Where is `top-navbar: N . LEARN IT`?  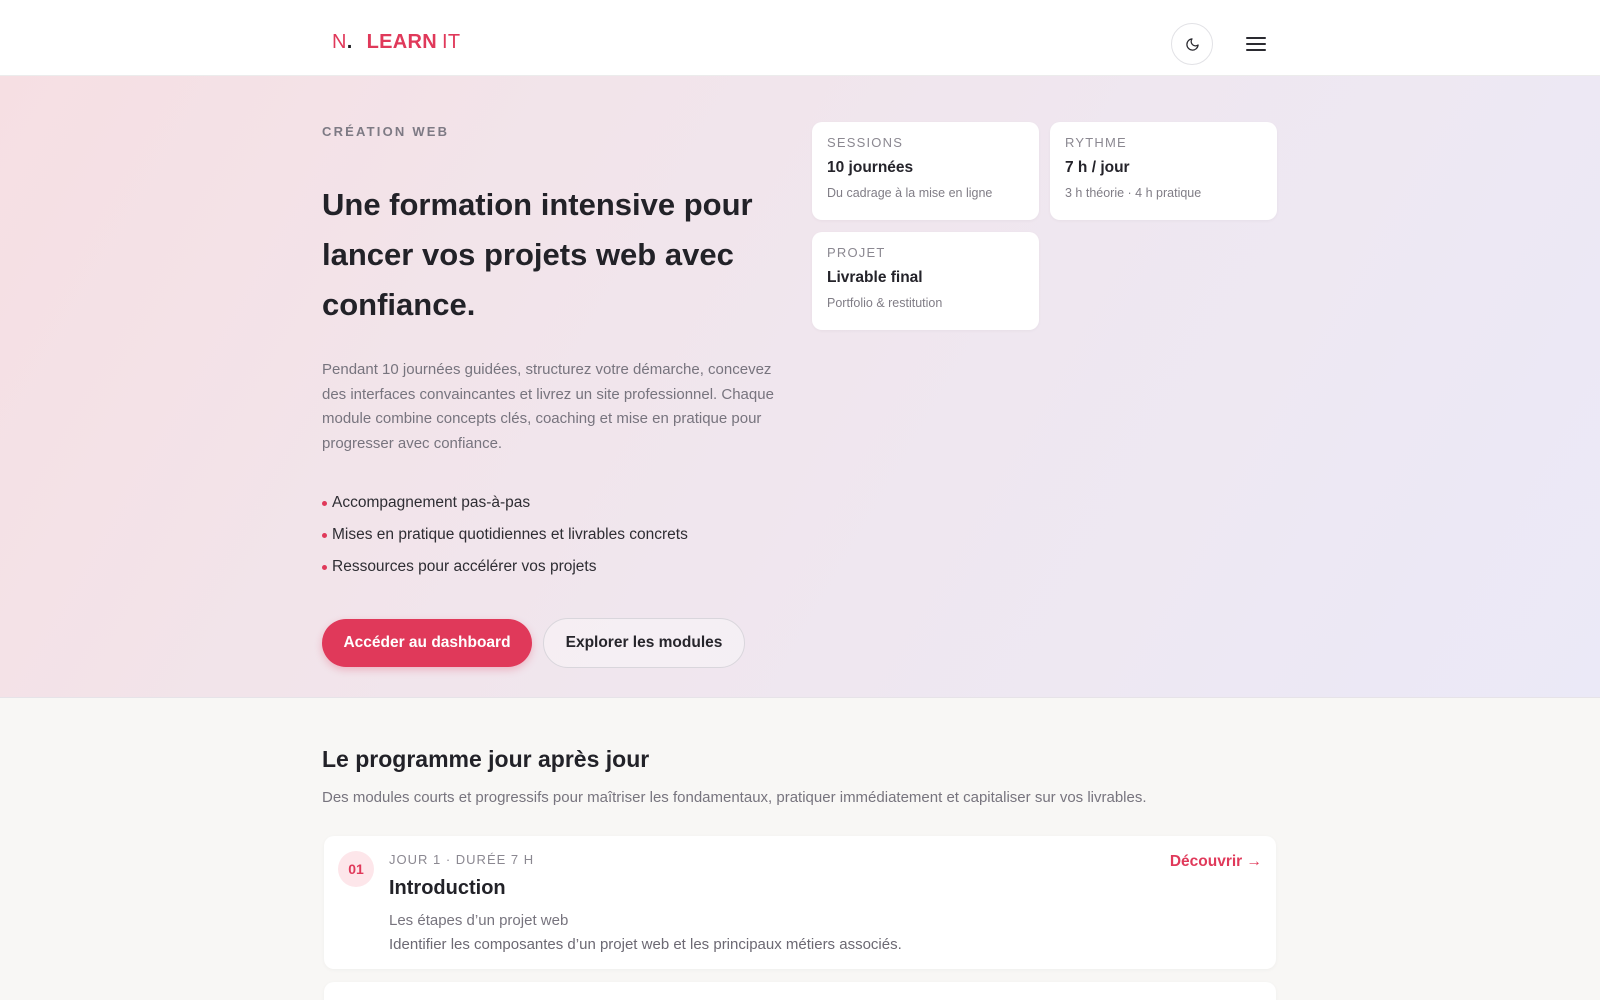 top-navbar: N . LEARN IT is located at coordinates (800, 38).